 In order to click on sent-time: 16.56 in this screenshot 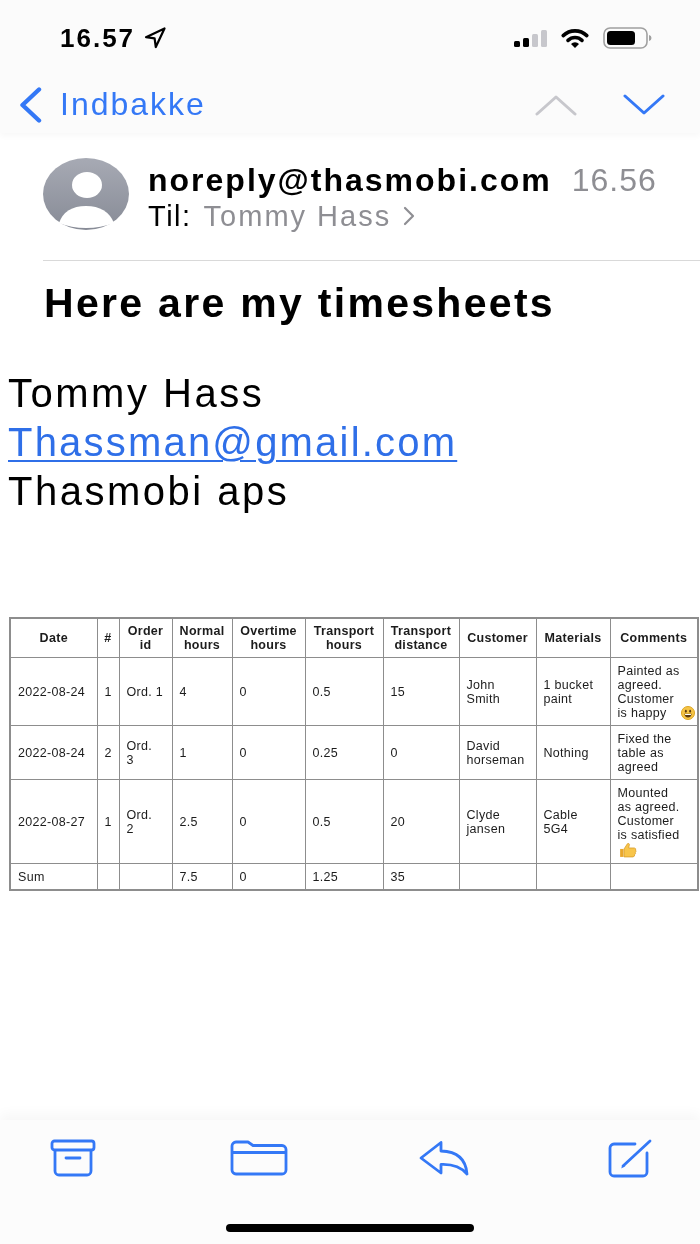, I will do `click(614, 180)`.